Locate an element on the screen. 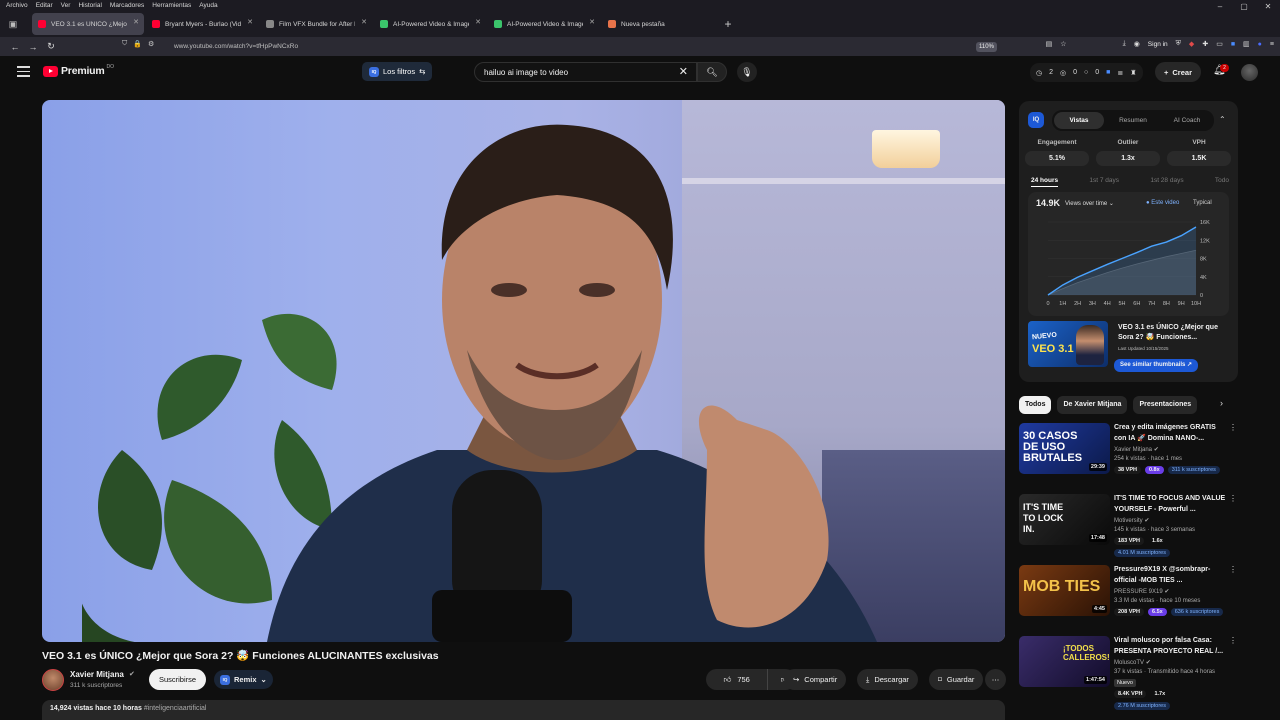 The width and height of the screenshot is (1280, 720). chip-todos: Todos is located at coordinates (1035, 405).